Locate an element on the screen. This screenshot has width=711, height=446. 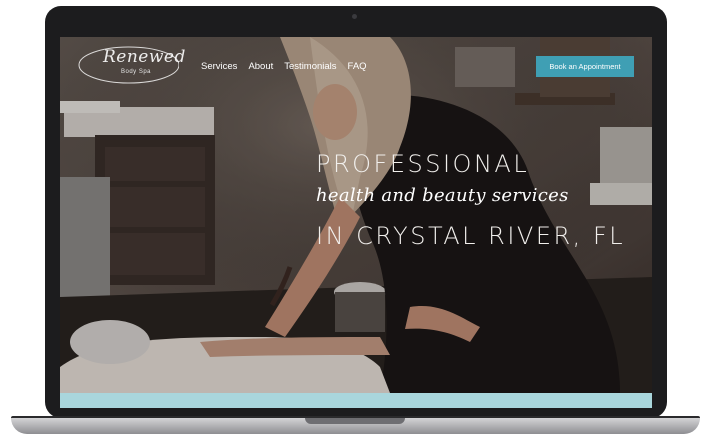
site-logo: Renewed Body Spa is located at coordinates (129, 65).